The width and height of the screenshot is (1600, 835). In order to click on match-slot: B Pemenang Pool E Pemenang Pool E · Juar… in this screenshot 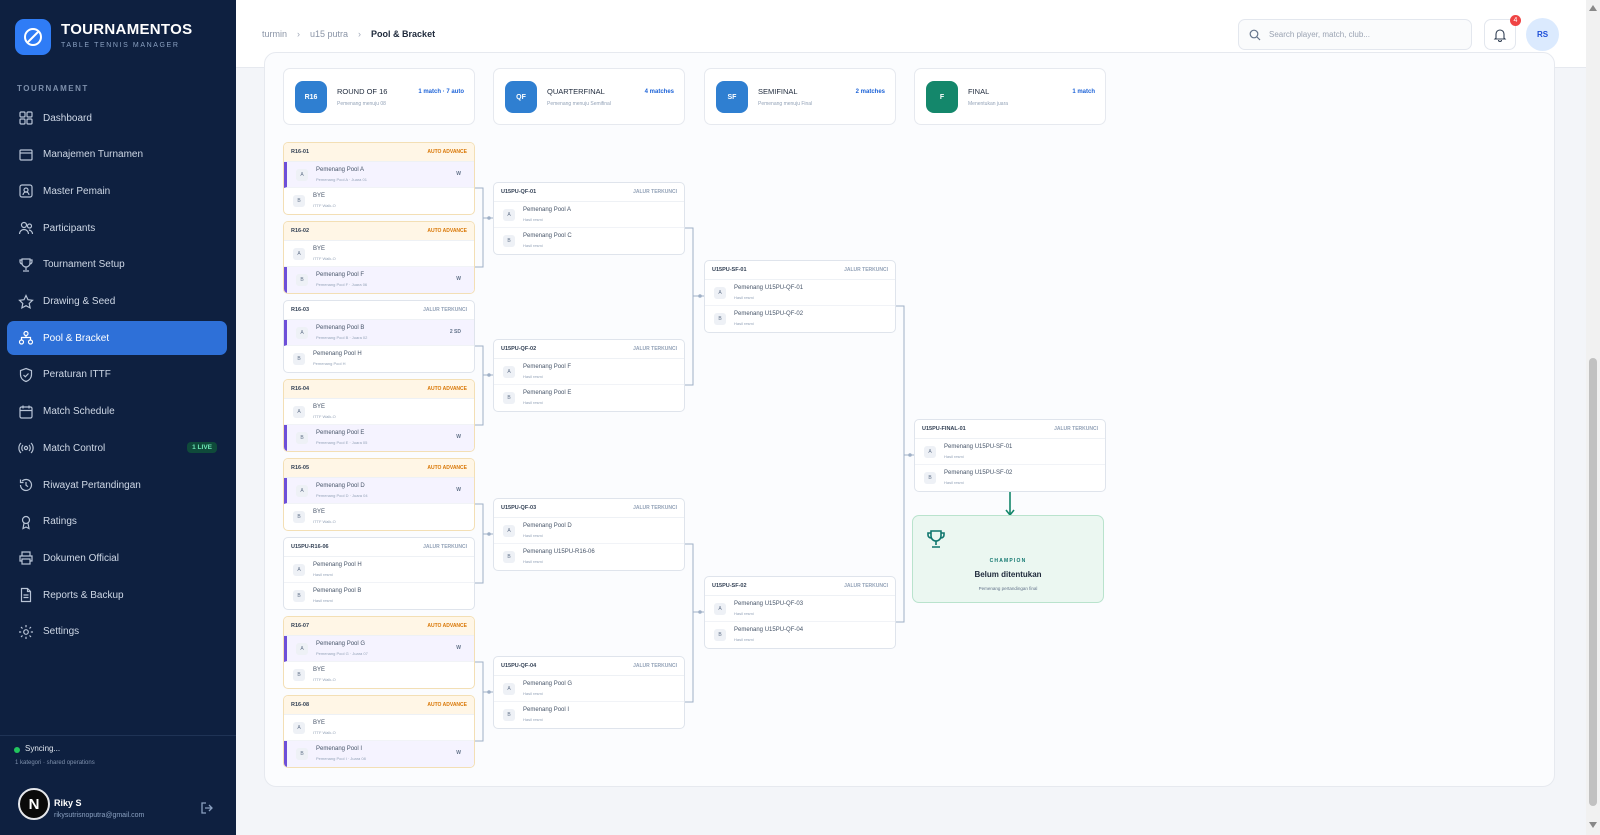, I will do `click(379, 438)`.